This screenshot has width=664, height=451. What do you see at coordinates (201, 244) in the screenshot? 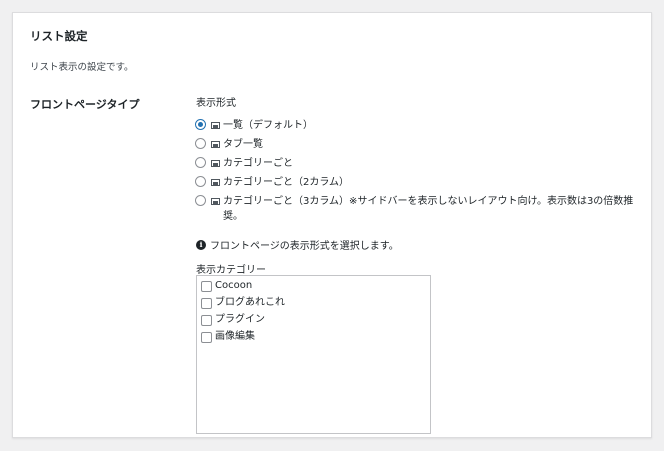
I see `info-icon: i` at bounding box center [201, 244].